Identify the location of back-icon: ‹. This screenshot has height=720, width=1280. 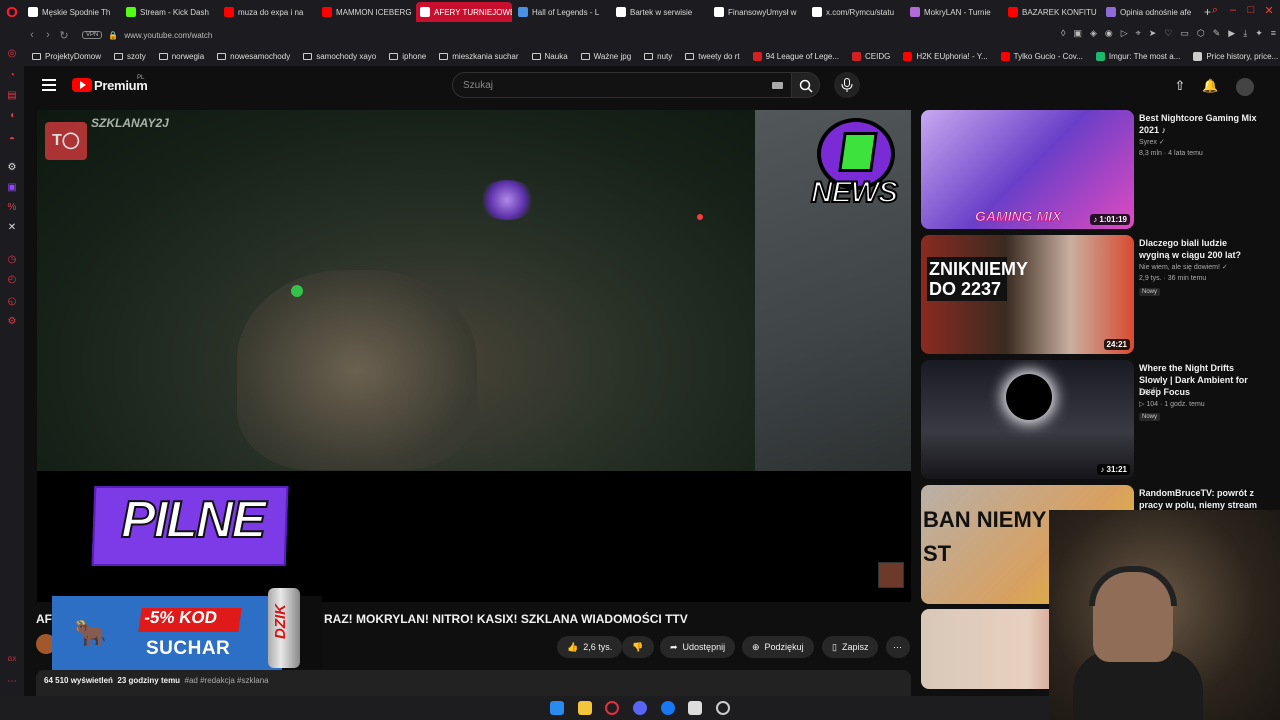
(32, 35).